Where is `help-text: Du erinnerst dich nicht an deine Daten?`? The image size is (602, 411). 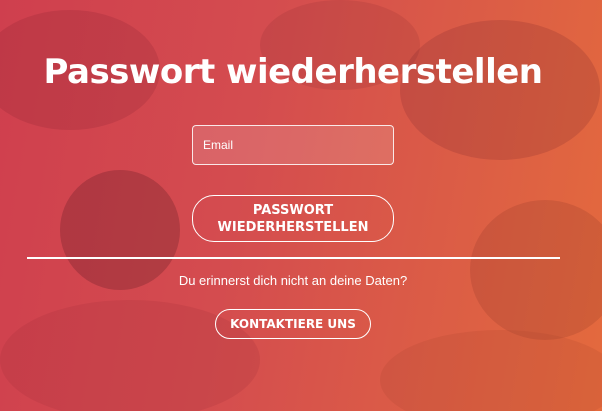
help-text: Du erinnerst dich nicht an deine Daten? is located at coordinates (293, 280).